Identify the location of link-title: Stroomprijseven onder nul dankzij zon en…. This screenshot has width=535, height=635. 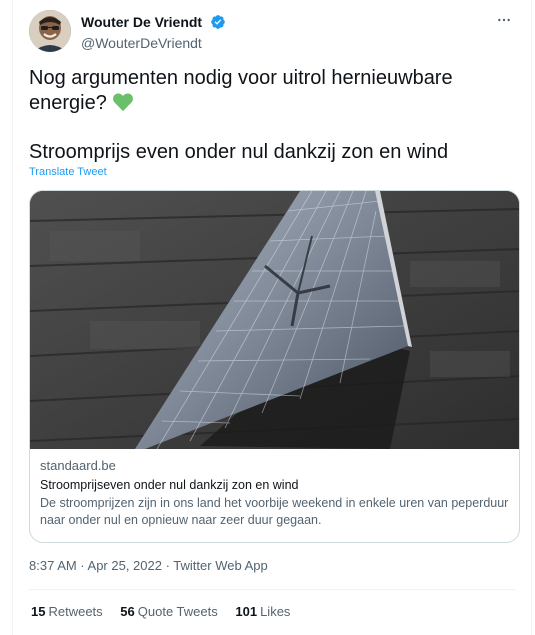
(169, 485).